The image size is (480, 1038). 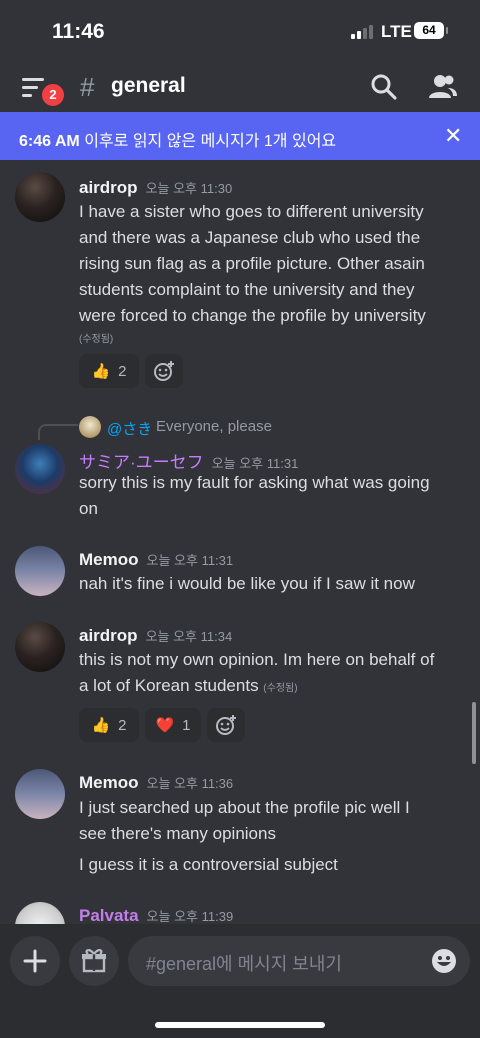 I want to click on timestamp: 오늘 오후 11:34, so click(x=189, y=636).